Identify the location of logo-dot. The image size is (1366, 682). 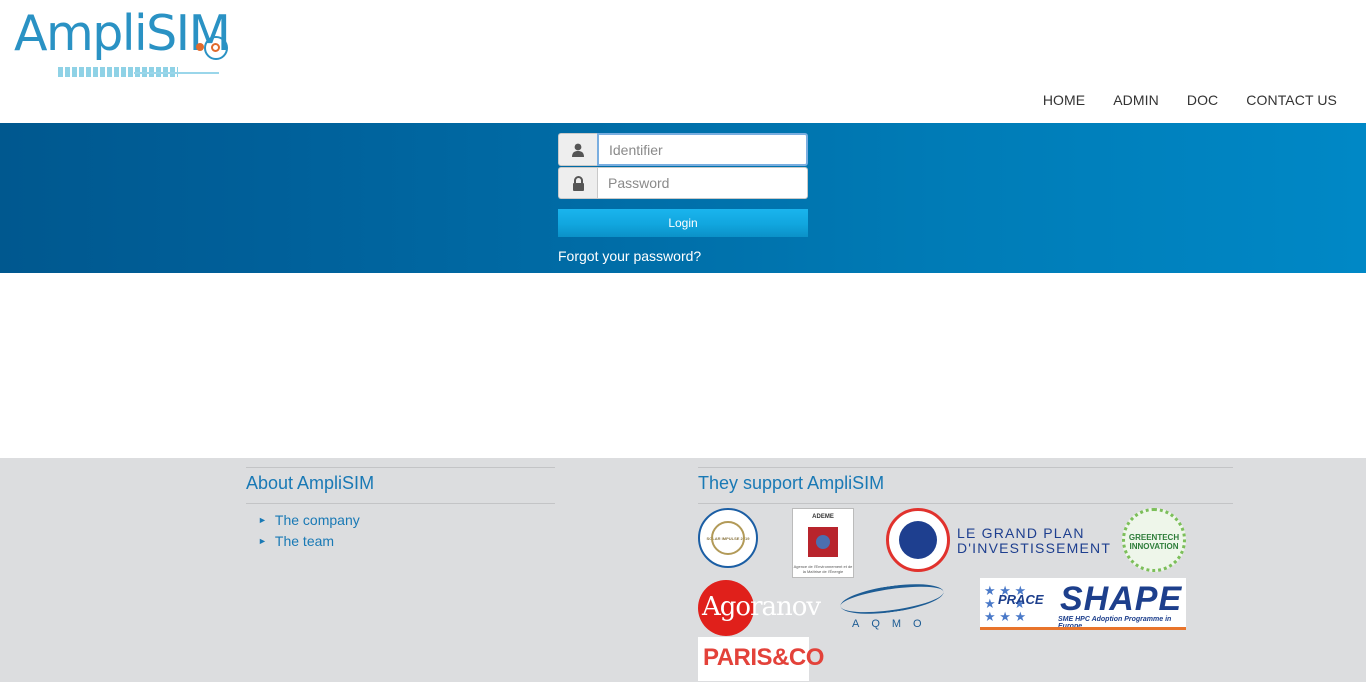
(200, 47).